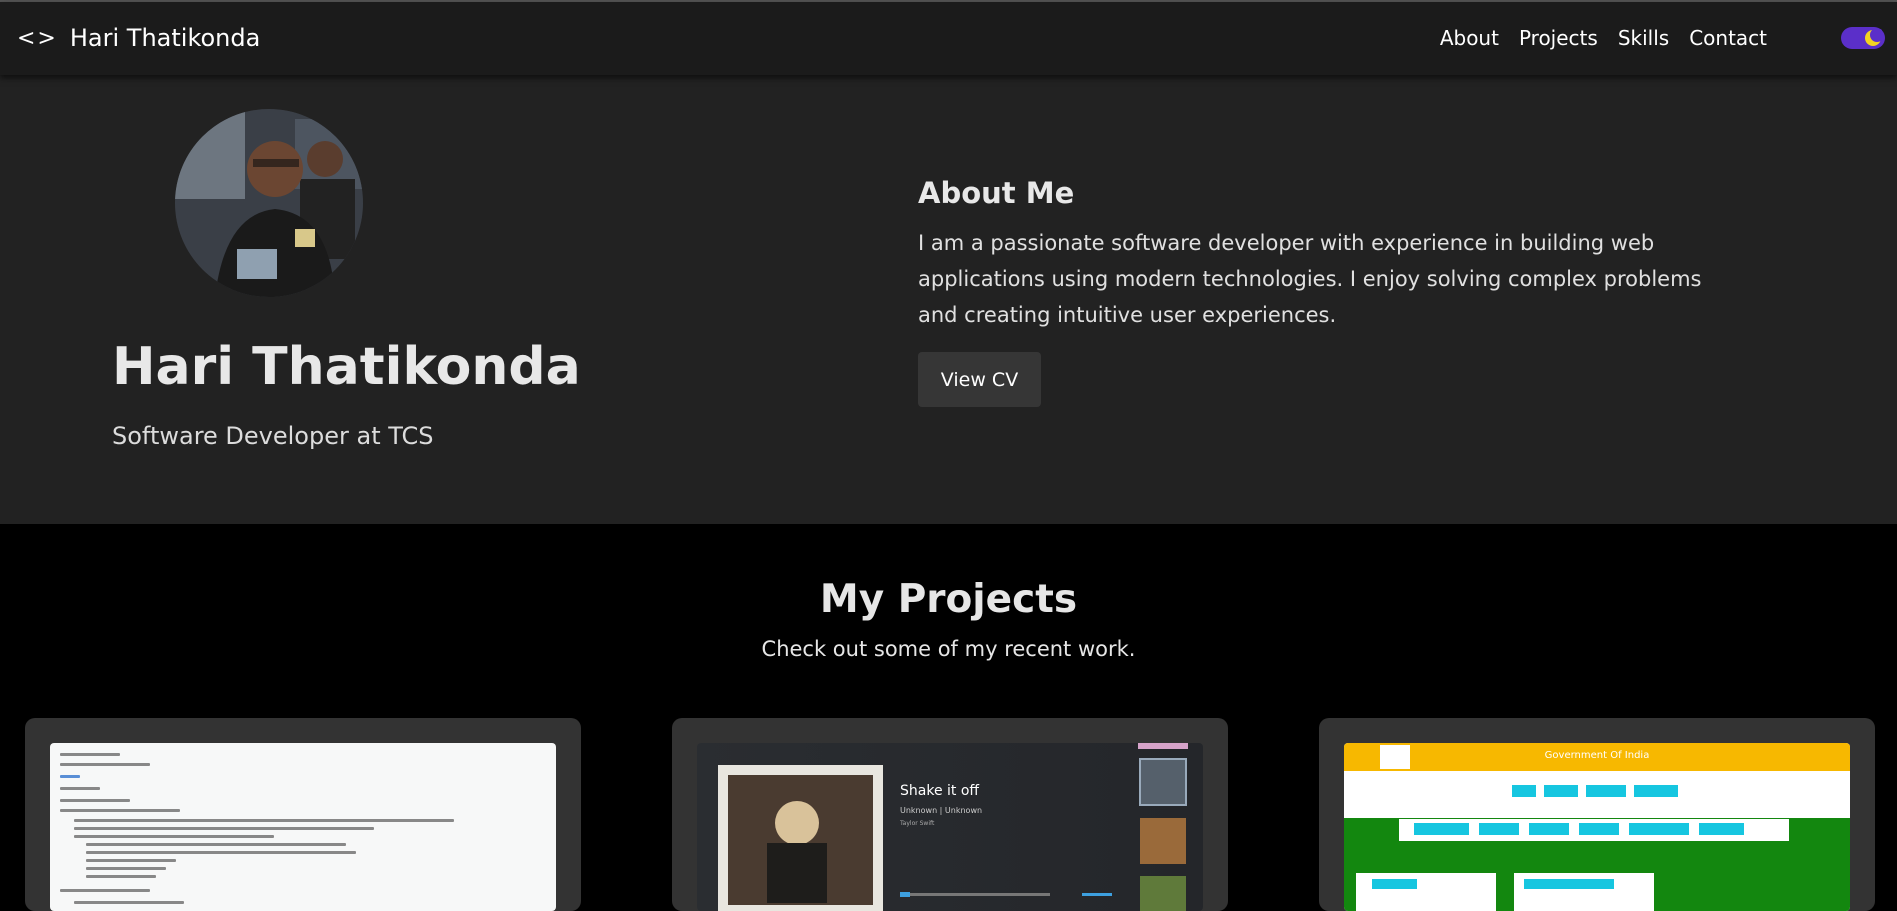 This screenshot has width=1897, height=911. Describe the element at coordinates (1863, 38) in the screenshot. I see `theme-toggle` at that location.